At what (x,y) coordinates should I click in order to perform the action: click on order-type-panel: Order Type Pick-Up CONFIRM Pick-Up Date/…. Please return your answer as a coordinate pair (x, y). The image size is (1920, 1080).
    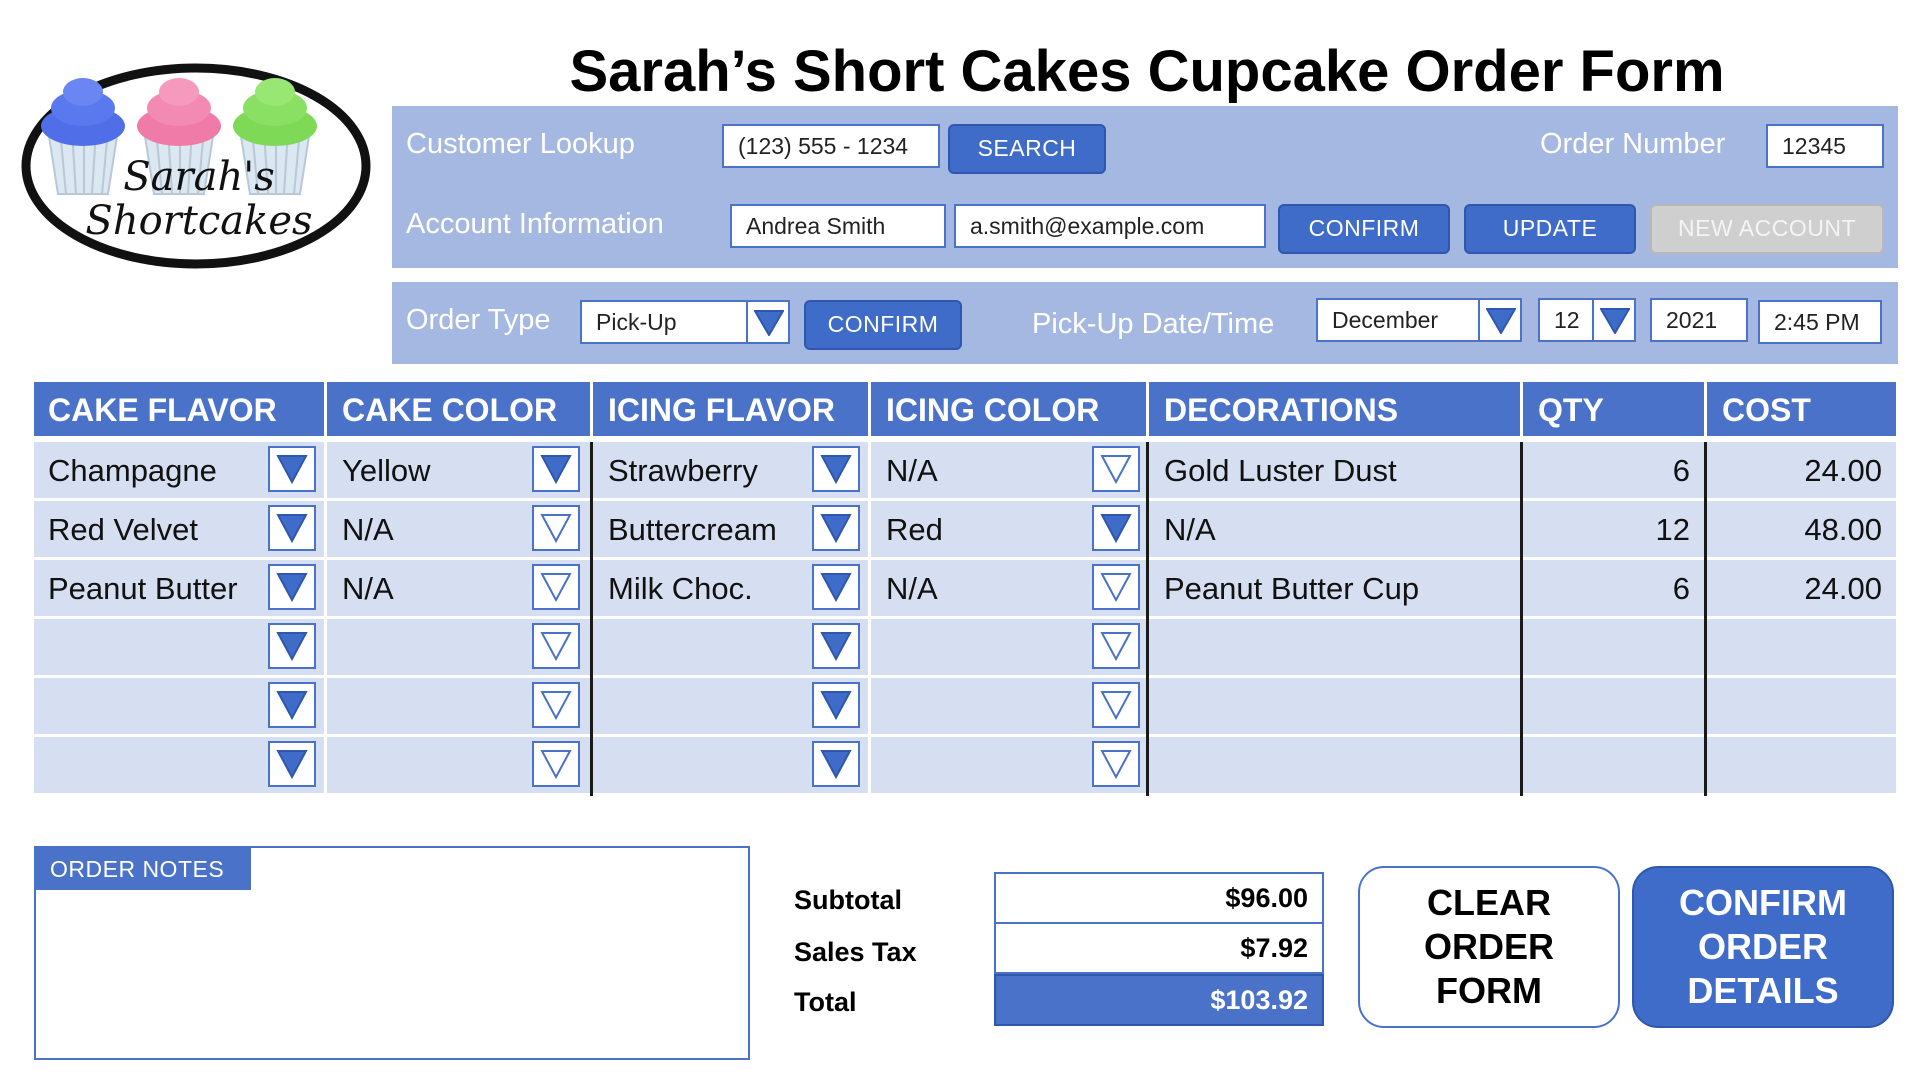
    Looking at the image, I should click on (1145, 323).